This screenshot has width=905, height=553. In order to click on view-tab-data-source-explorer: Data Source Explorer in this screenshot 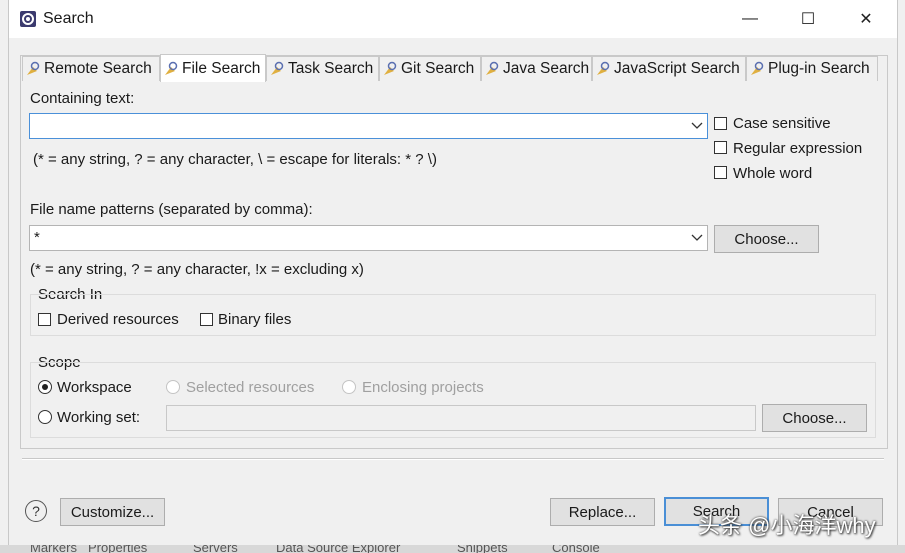, I will do `click(338, 549)`.